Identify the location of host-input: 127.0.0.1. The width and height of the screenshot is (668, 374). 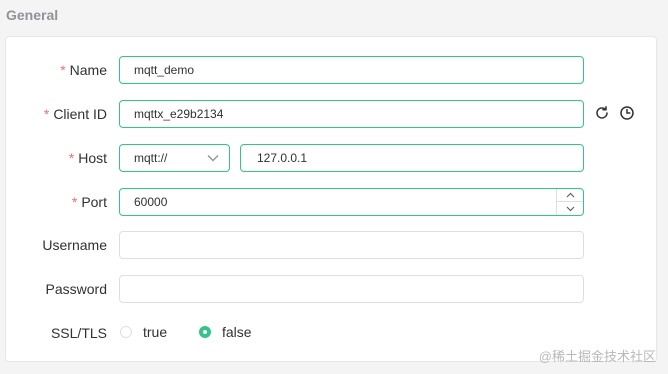
(412, 158).